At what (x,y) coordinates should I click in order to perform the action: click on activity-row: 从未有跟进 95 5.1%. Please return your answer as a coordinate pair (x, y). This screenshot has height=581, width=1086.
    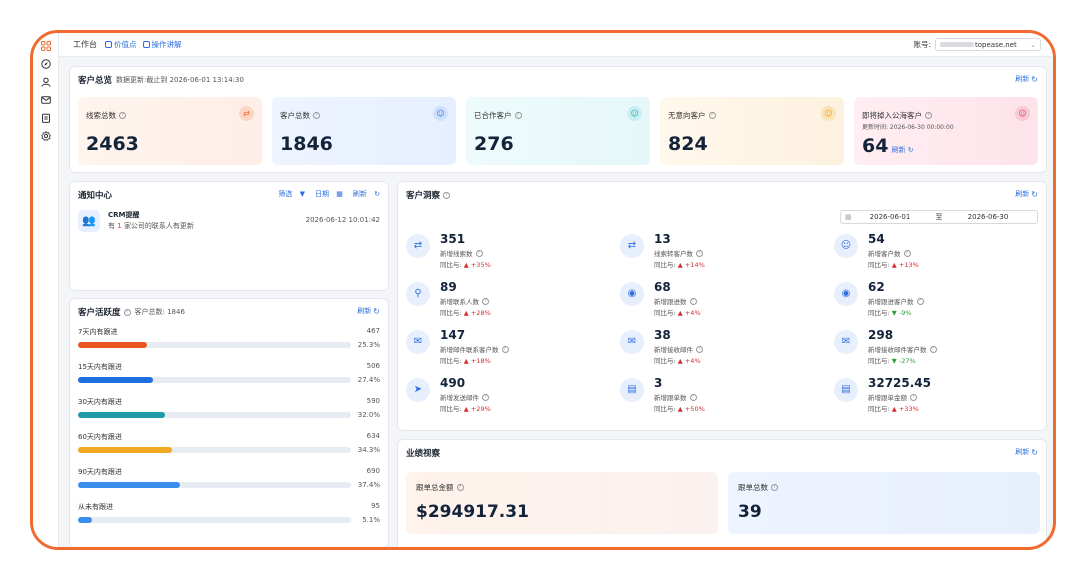
    Looking at the image, I should click on (229, 517).